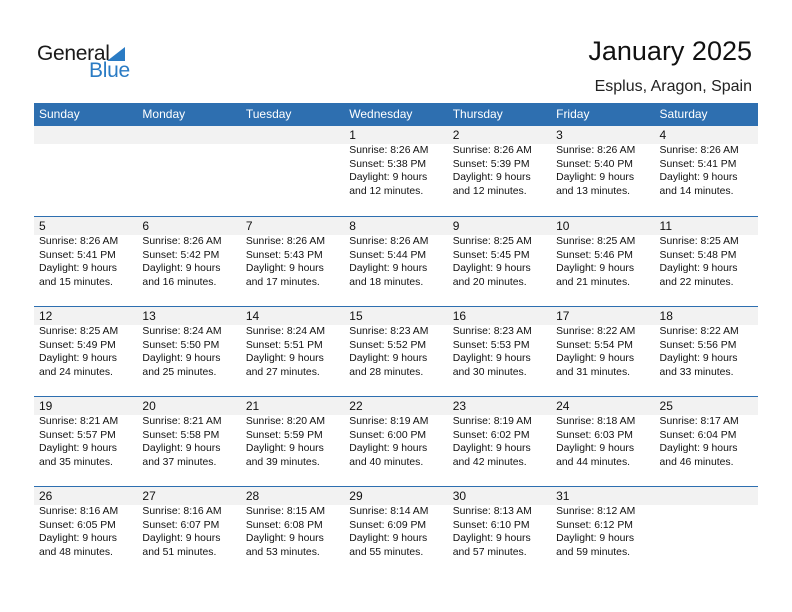 The width and height of the screenshot is (792, 612). Describe the element at coordinates (77, 345) in the screenshot. I see `sunset-time: Sunset: 5:49 PM` at that location.